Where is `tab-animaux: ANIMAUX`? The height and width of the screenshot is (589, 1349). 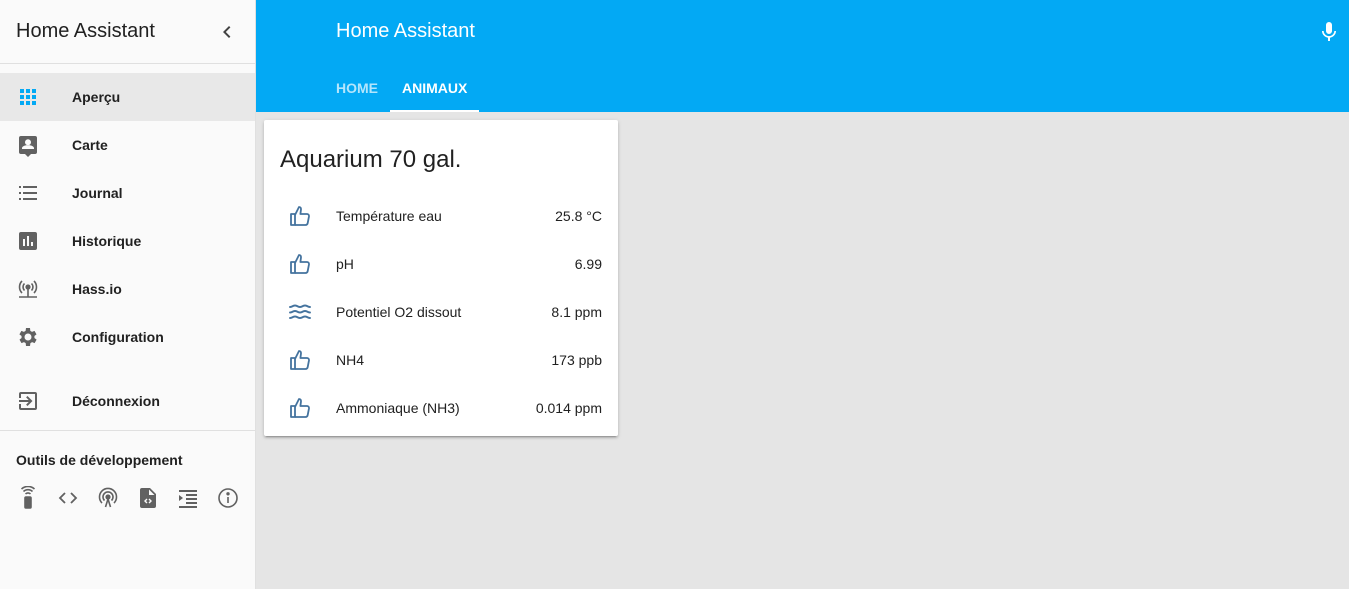
tab-animaux: ANIMAUX is located at coordinates (435, 88).